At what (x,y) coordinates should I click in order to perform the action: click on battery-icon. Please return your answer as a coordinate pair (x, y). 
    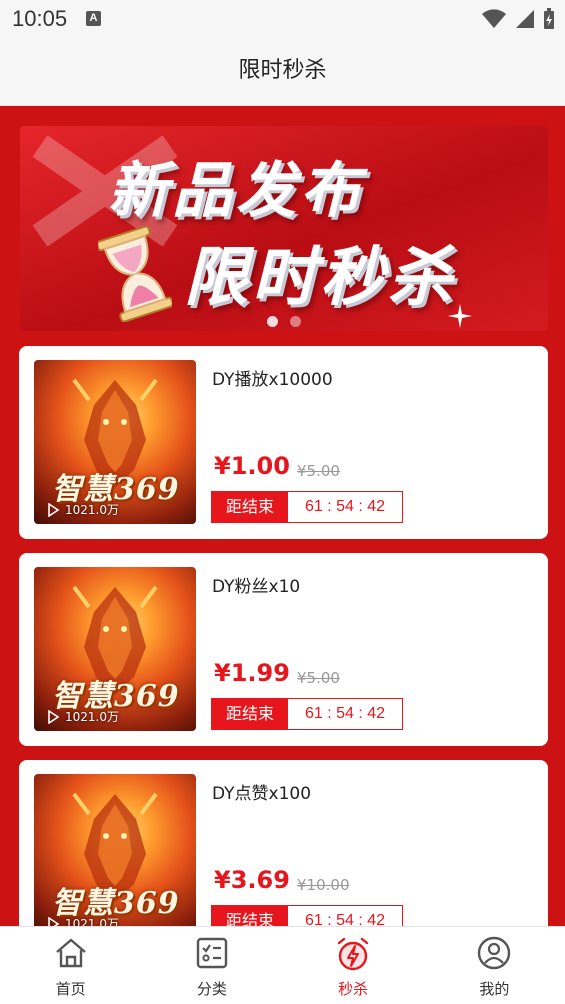
    Looking at the image, I should click on (549, 18).